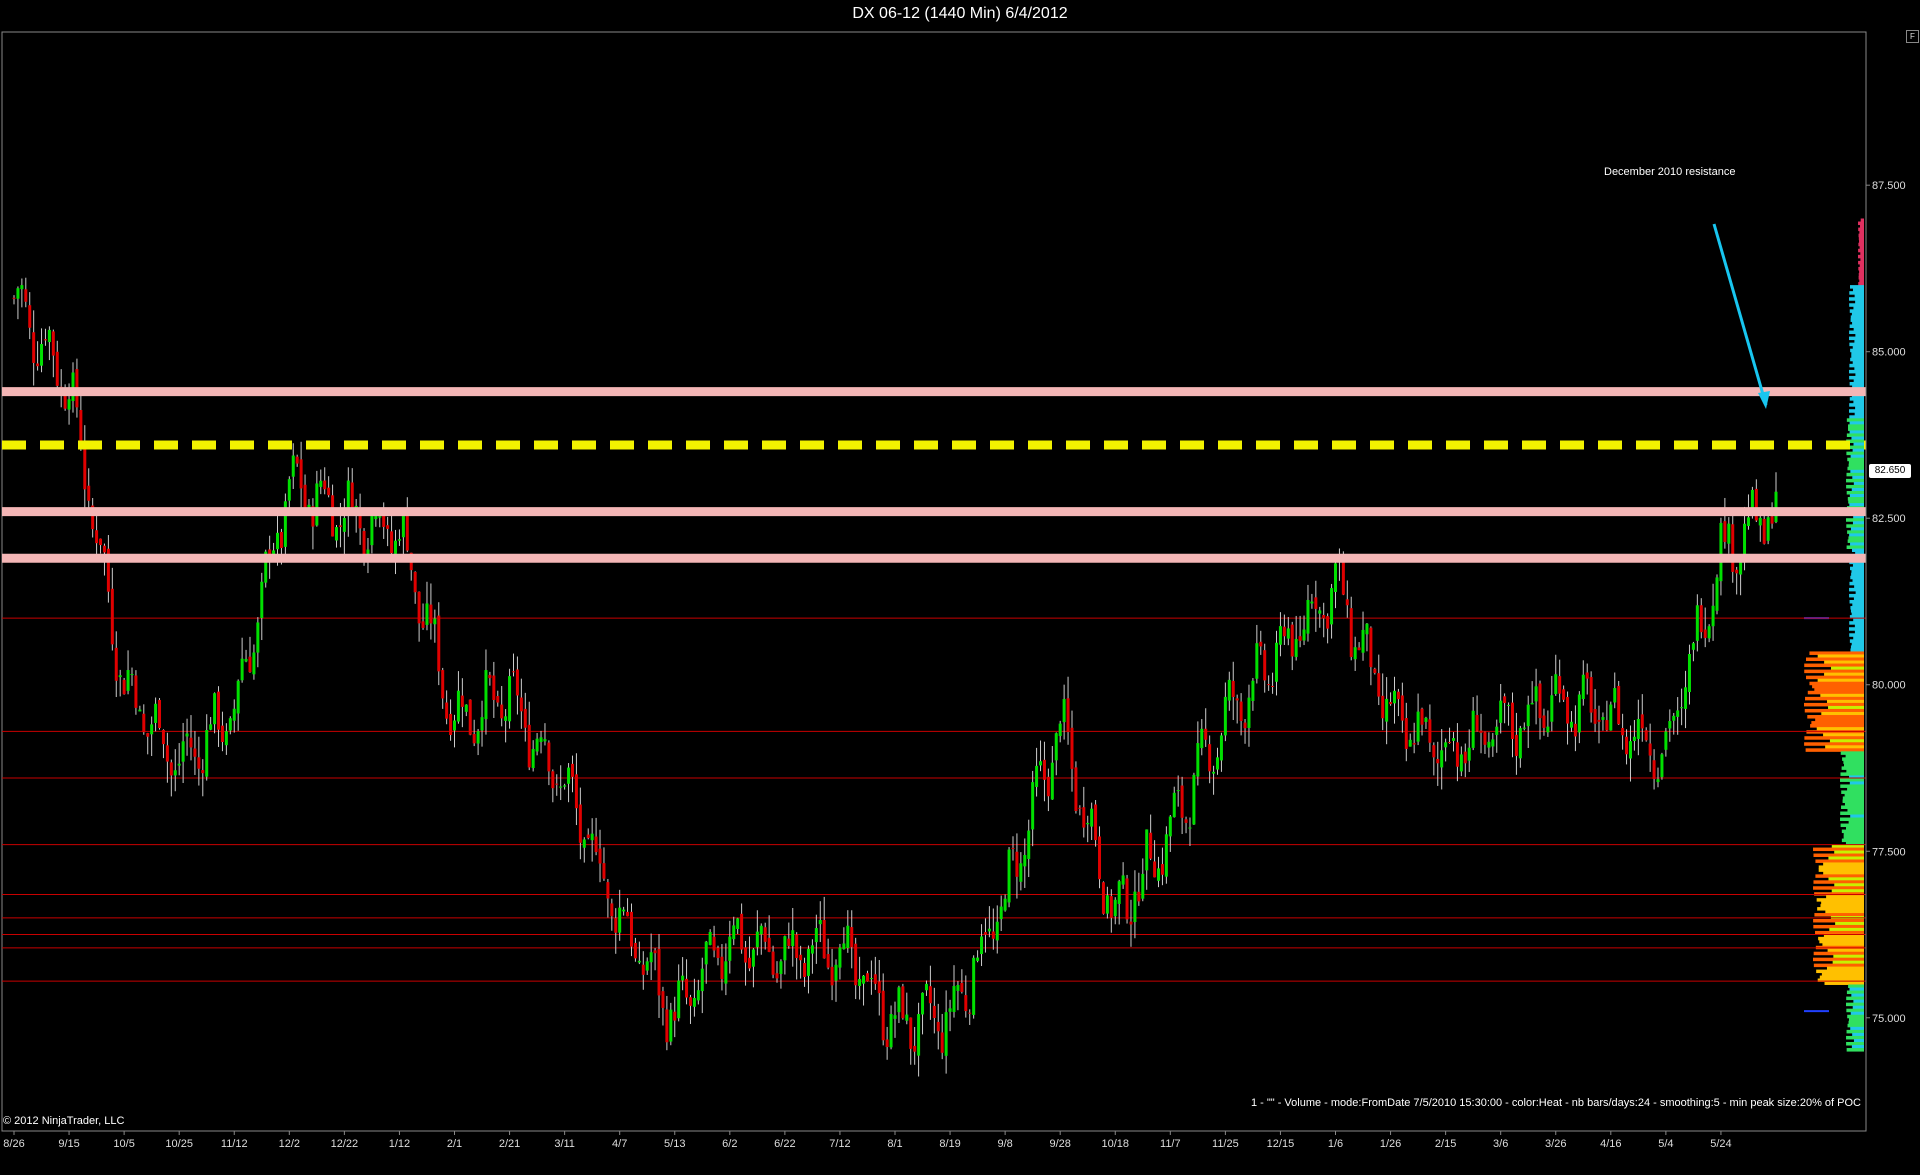 This screenshot has height=1175, width=1920. I want to click on price-tick-label: 87.500, so click(1889, 186).